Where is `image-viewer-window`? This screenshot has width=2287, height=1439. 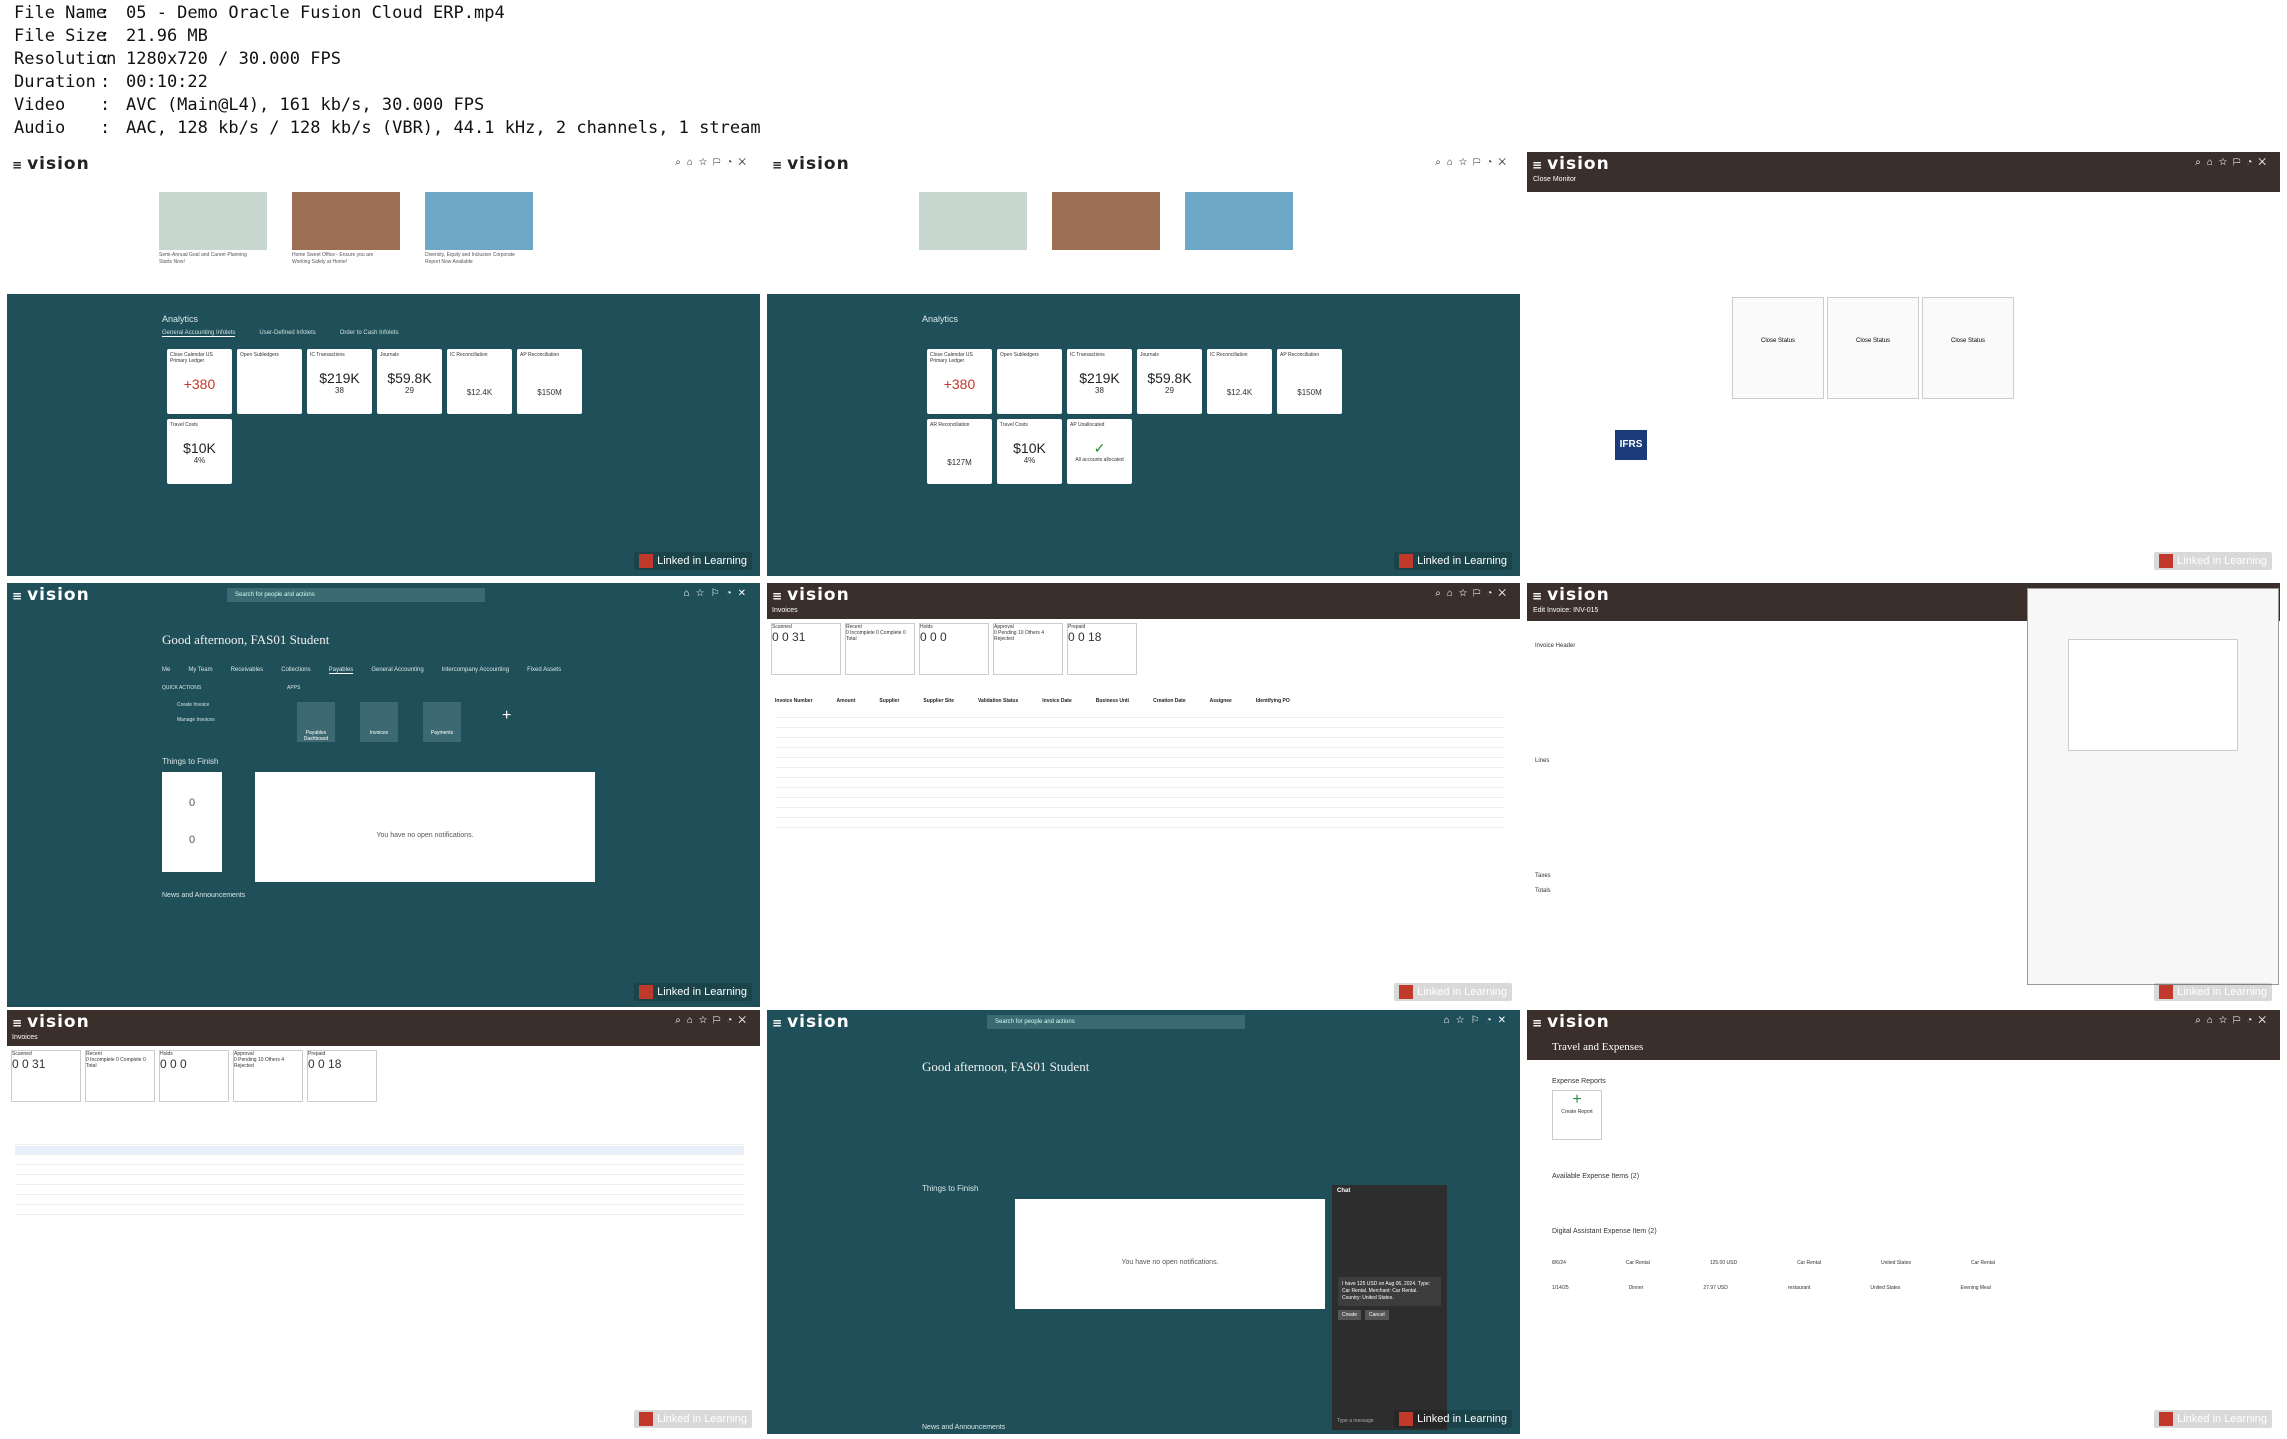 image-viewer-window is located at coordinates (2153, 786).